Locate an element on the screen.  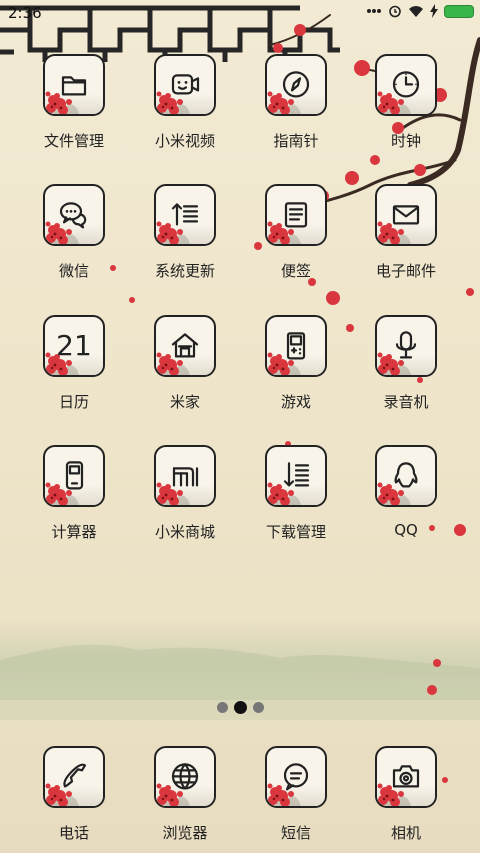
app-folder: 文件管理 is located at coordinates (74, 109).